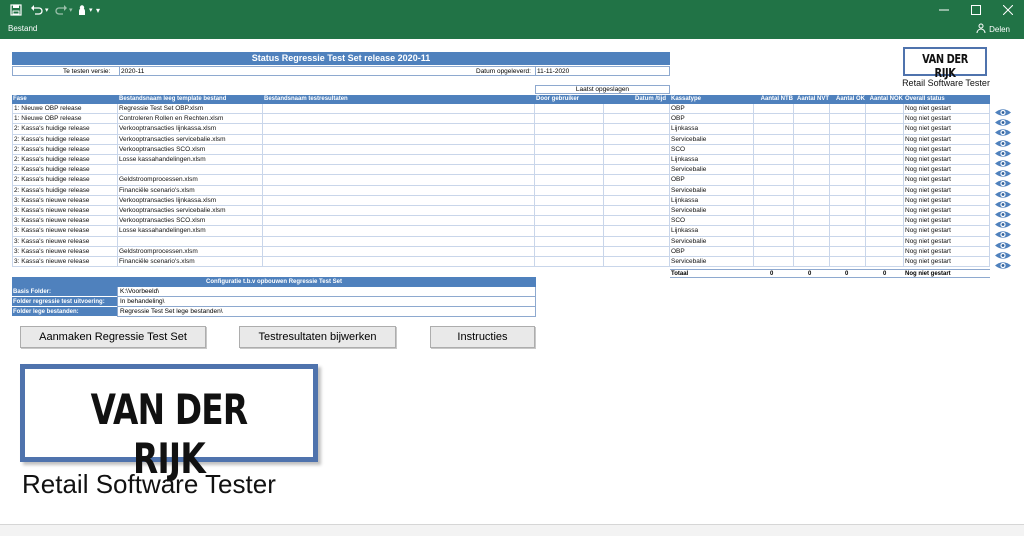  What do you see at coordinates (190, 241) in the screenshot?
I see `cell-template` at bounding box center [190, 241].